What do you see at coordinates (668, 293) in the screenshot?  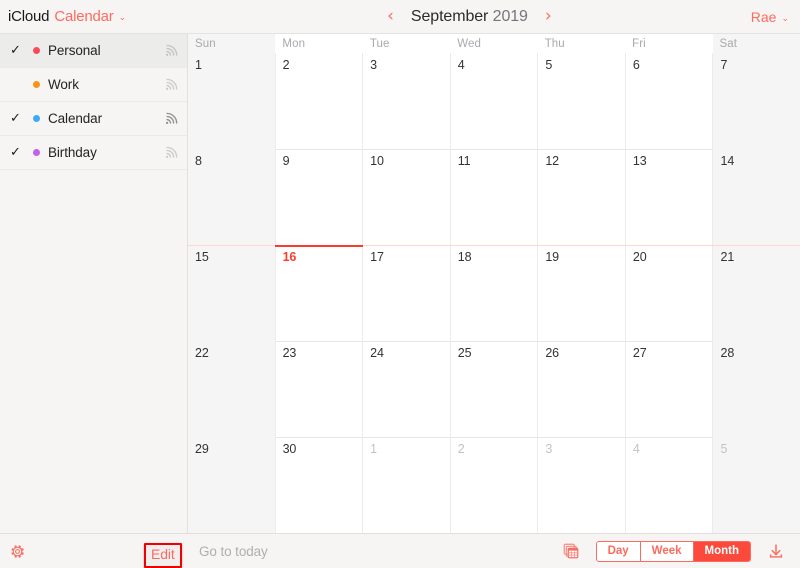 I see `day-cell: 20` at bounding box center [668, 293].